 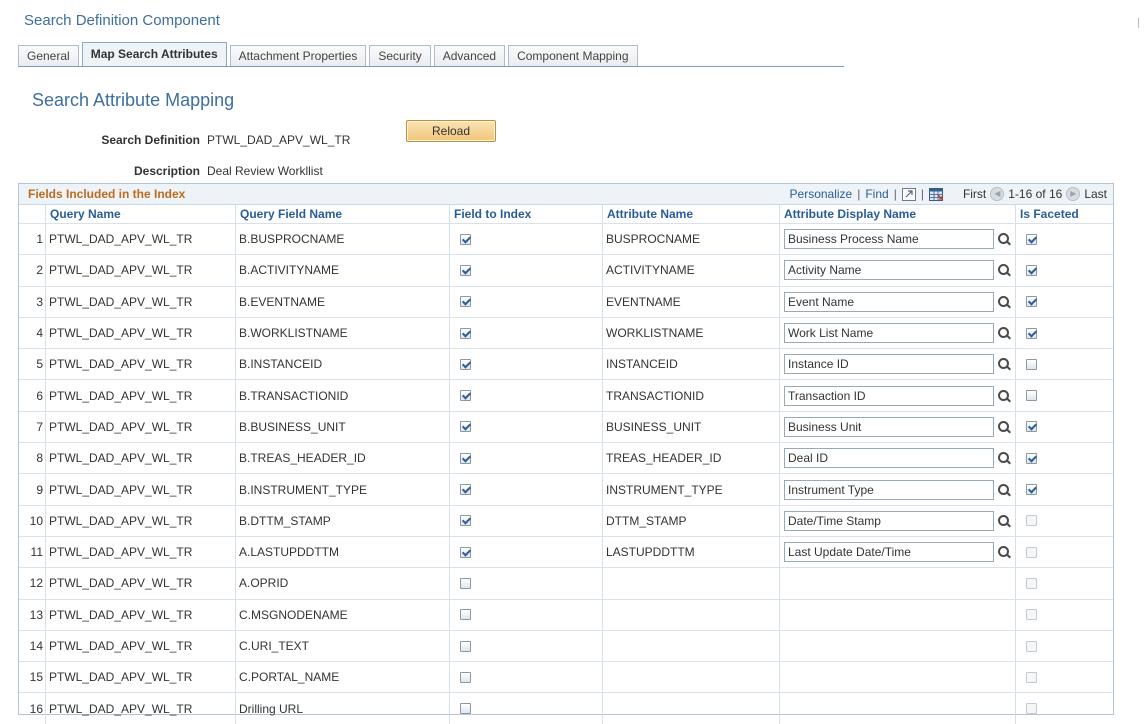 I want to click on tab-map-search-attributes: Map Search Attributes, so click(x=154, y=54).